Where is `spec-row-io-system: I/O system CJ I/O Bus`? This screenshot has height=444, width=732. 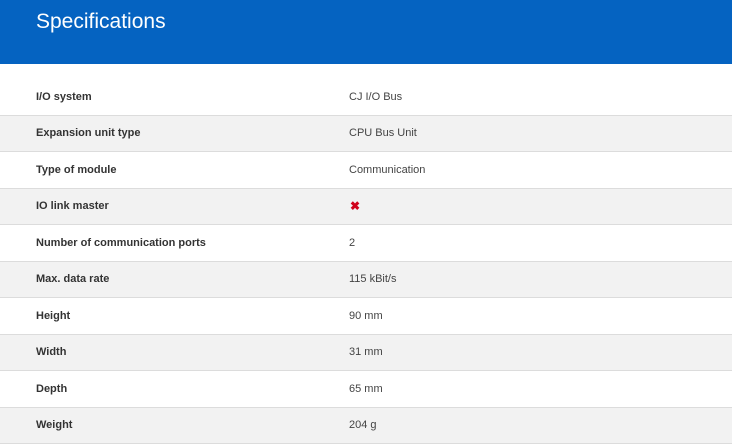
spec-row-io-system: I/O system CJ I/O Bus is located at coordinates (366, 97).